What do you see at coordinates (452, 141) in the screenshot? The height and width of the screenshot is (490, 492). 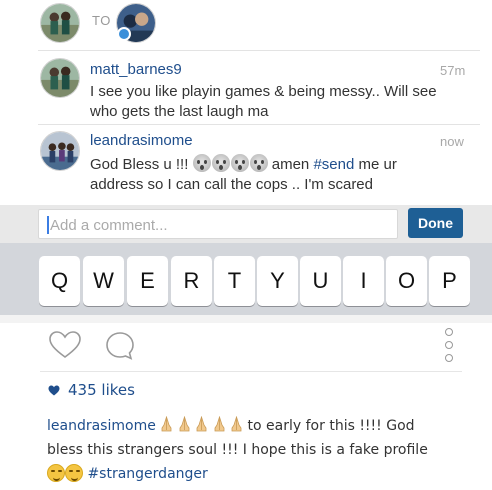 I see `comment-time: now` at bounding box center [452, 141].